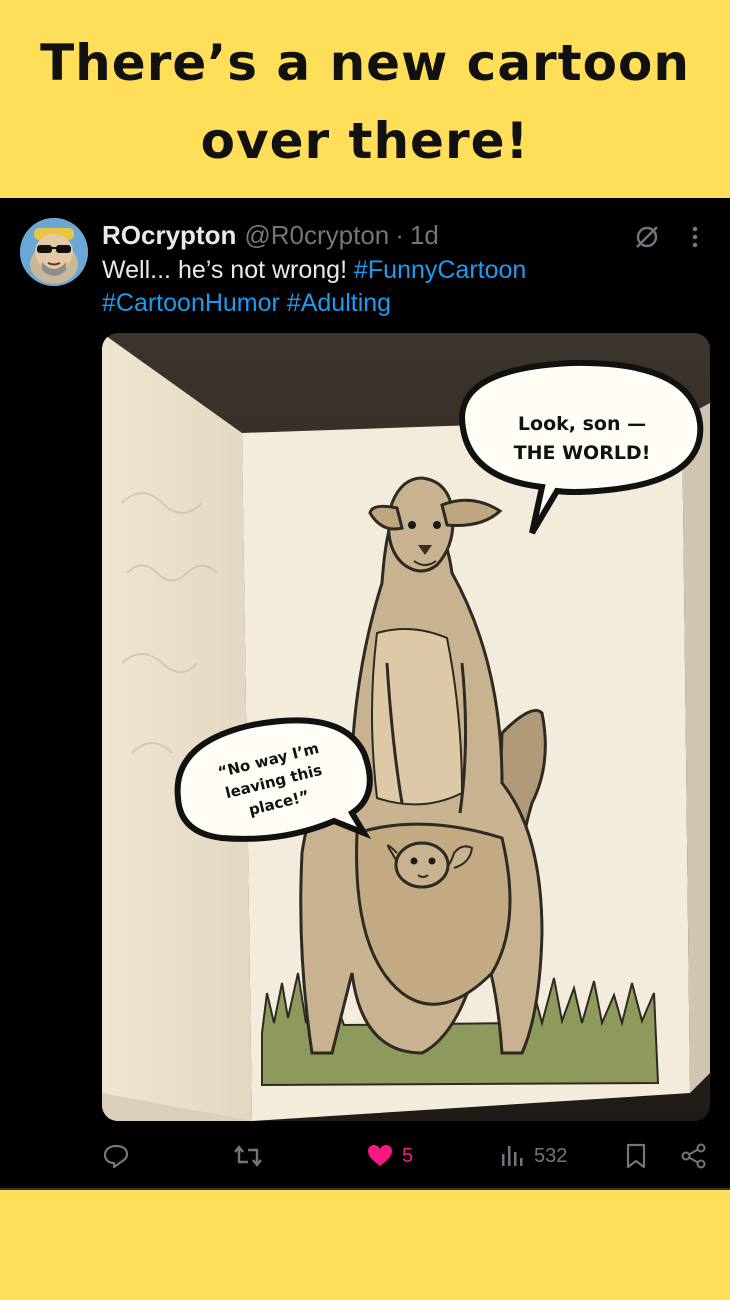  Describe the element at coordinates (365, 63) in the screenshot. I see `banner-line-1: There’s a new cartoon` at that location.